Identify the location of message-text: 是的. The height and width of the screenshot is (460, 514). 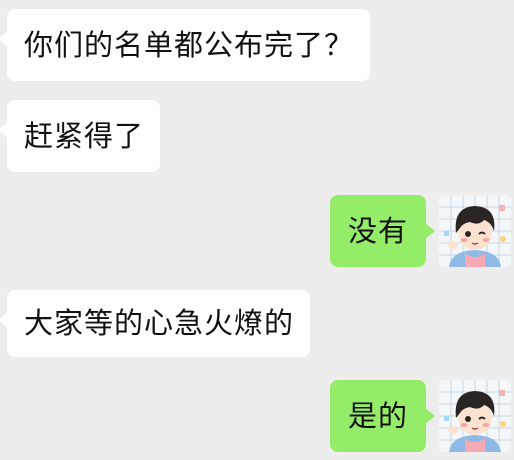
(378, 415).